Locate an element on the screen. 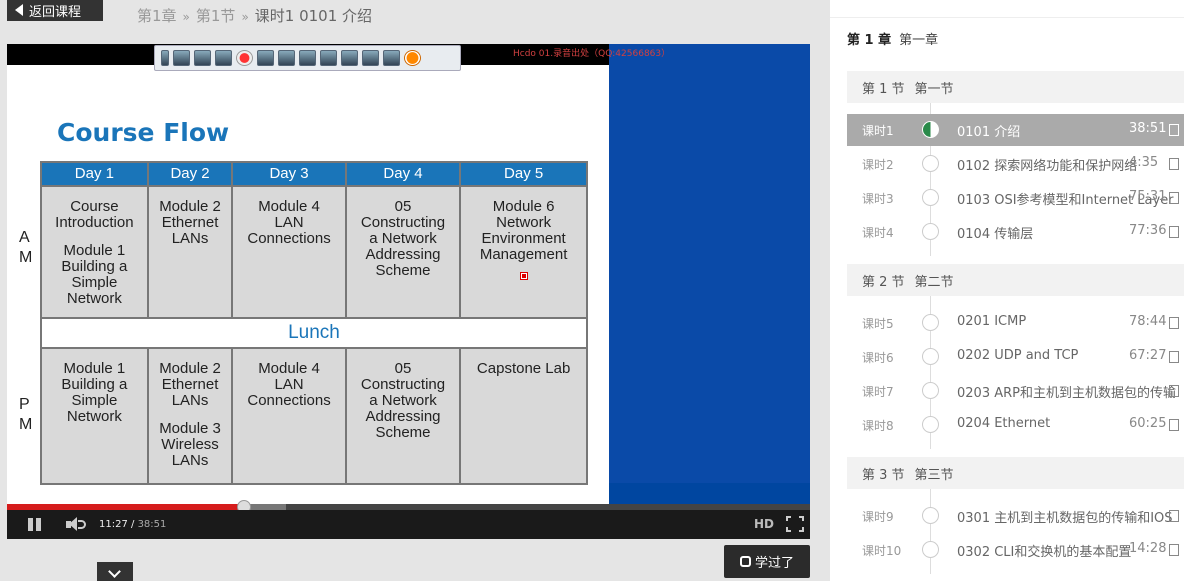 Image resolution: width=1184 pixels, height=581 pixels. lesson-item: 课时2 0102 探索网络功能和保护网络 4:35 is located at coordinates (1015, 164).